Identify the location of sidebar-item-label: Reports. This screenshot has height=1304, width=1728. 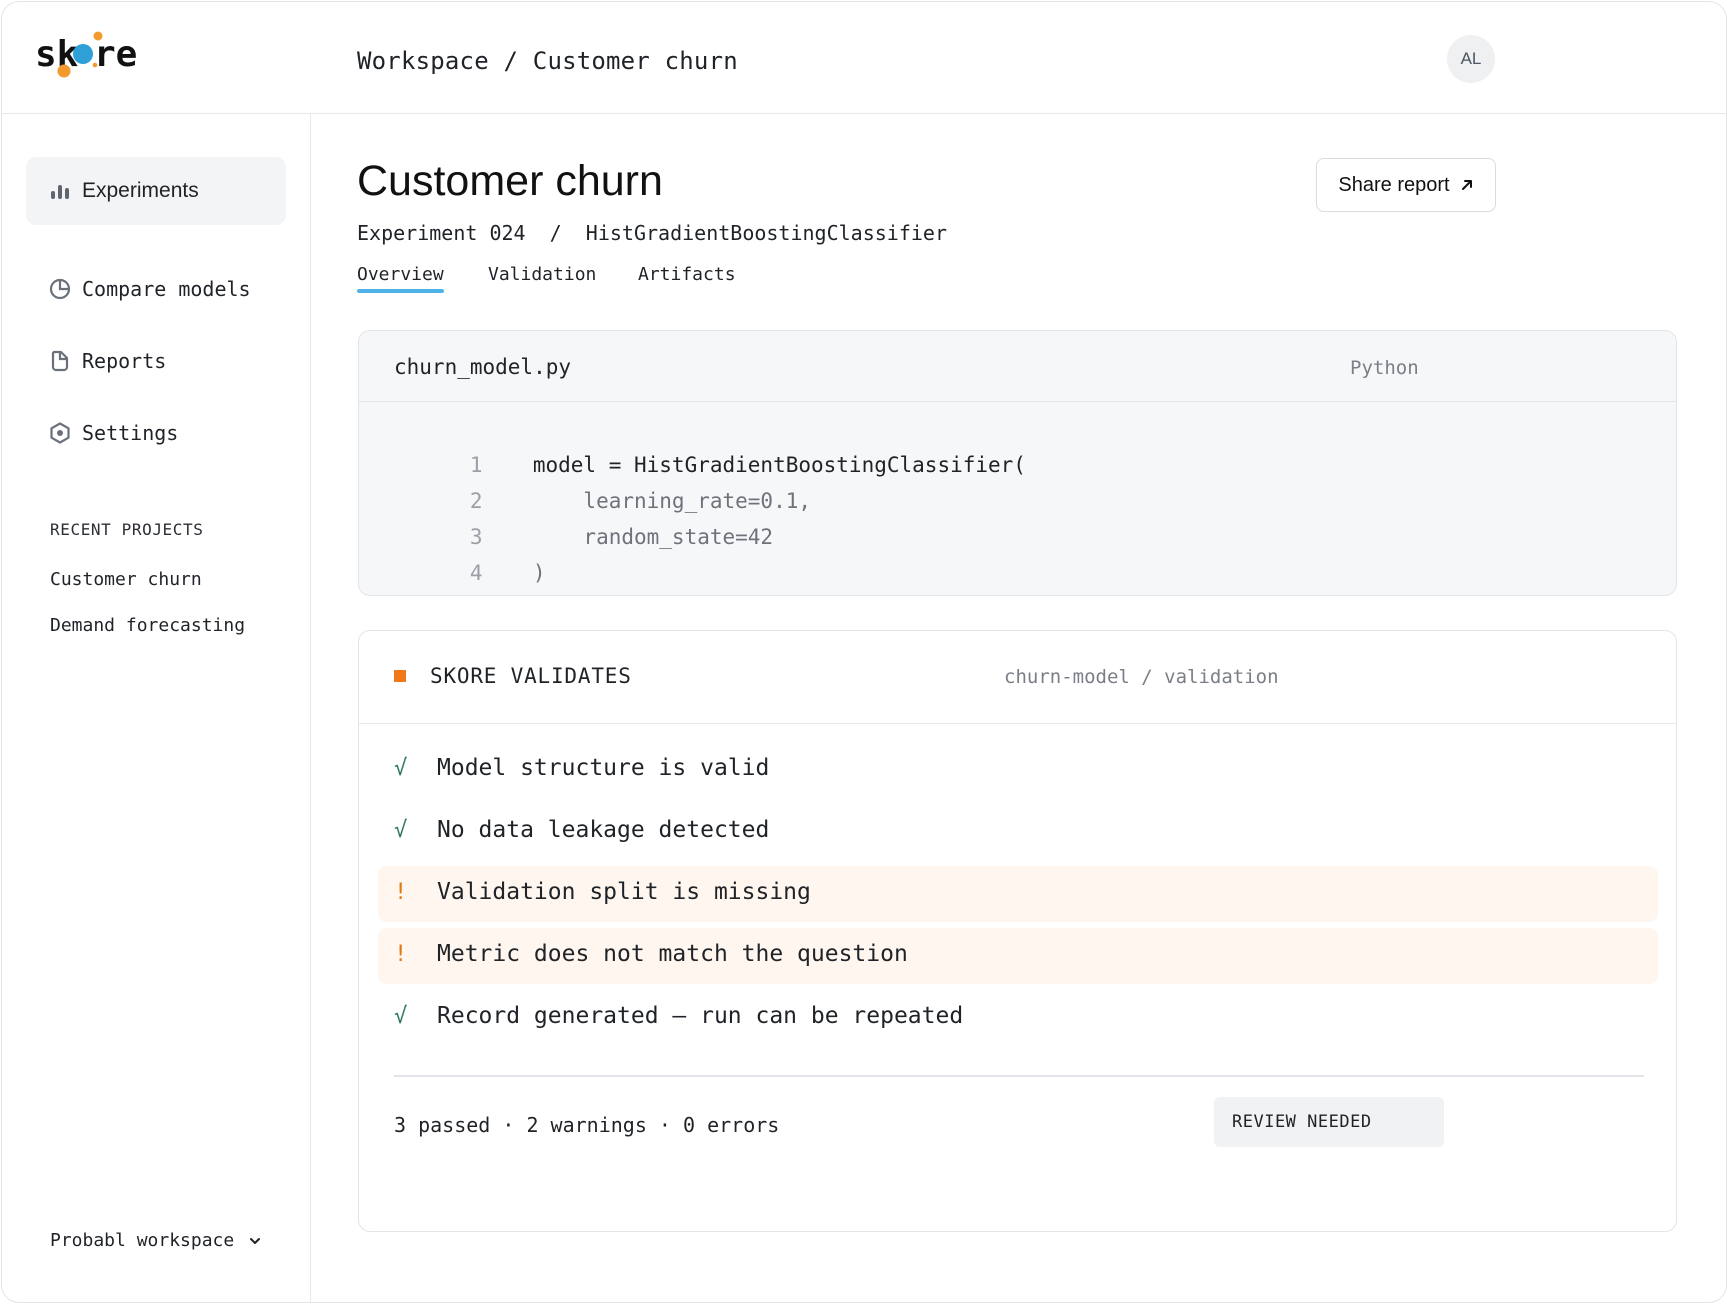
(124, 361).